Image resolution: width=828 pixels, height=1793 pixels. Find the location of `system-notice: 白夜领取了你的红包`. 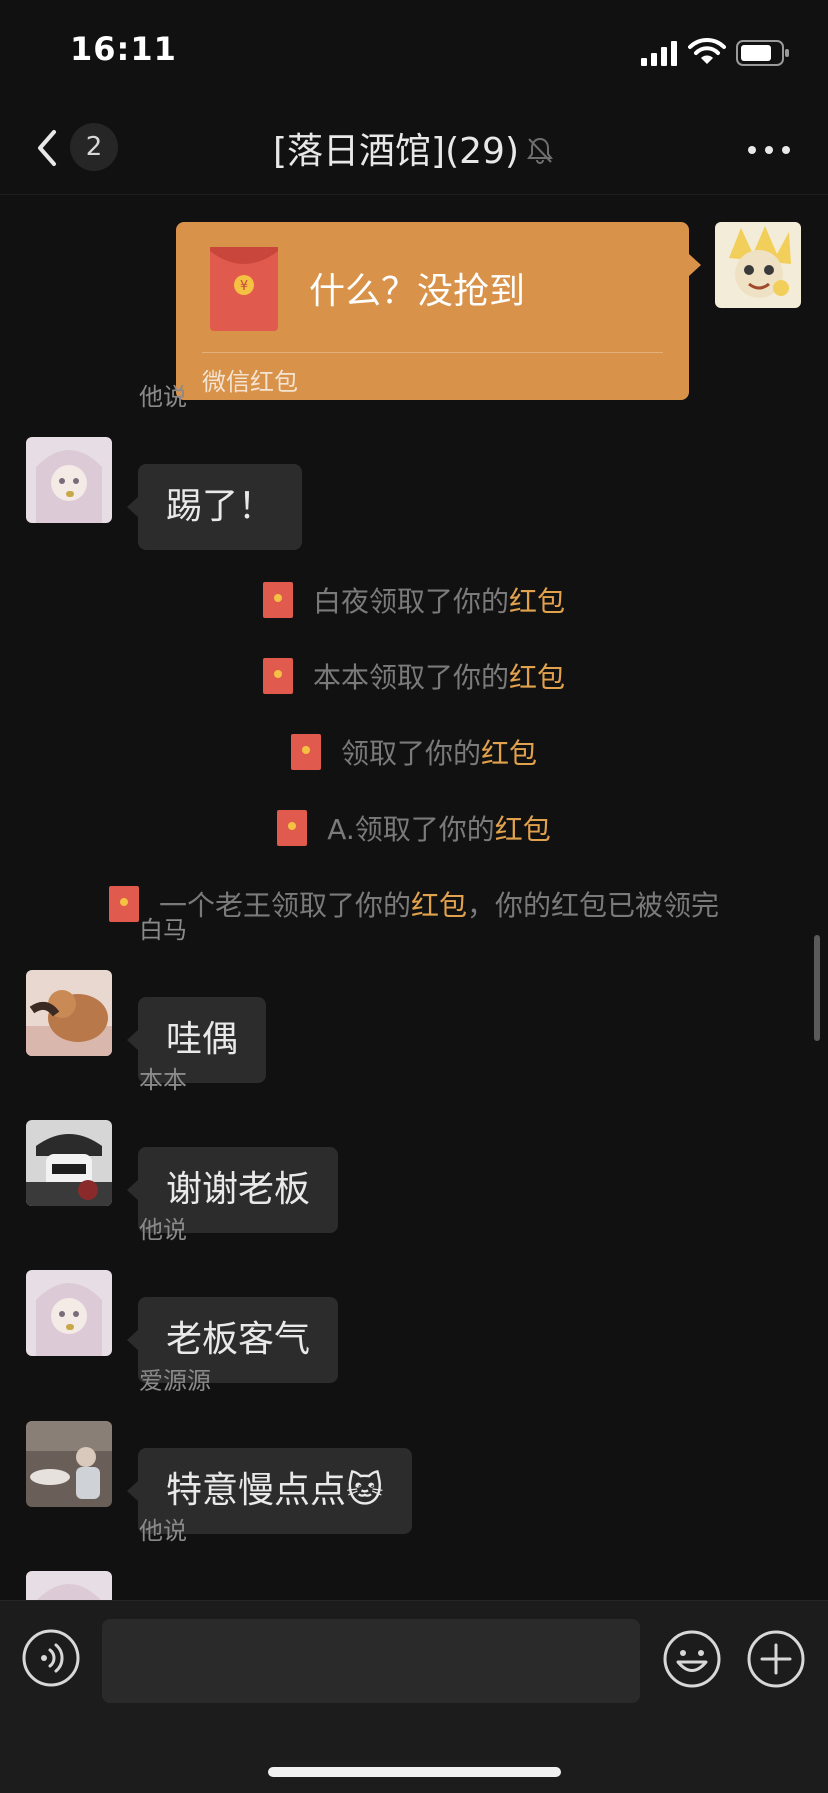

system-notice: 白夜领取了你的红包 is located at coordinates (414, 600).